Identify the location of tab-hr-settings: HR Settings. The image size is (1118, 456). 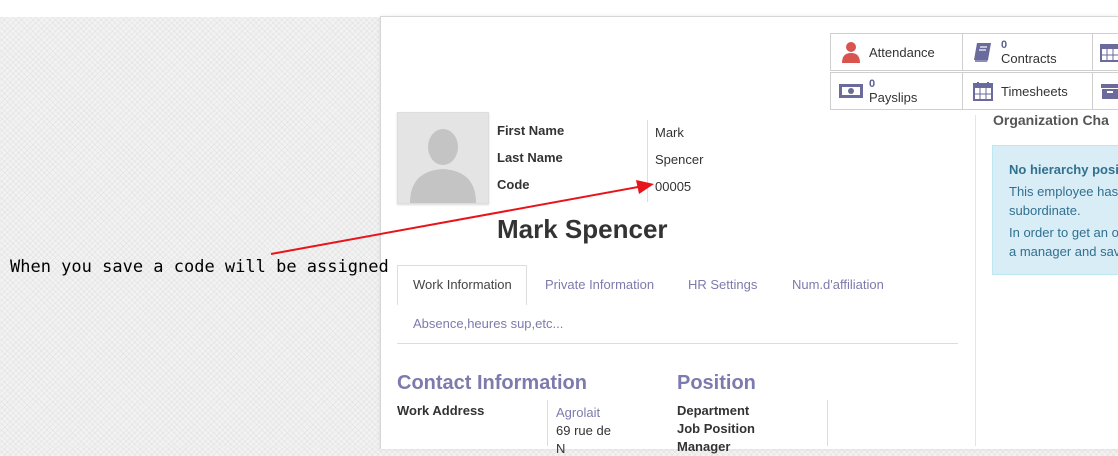
(722, 284).